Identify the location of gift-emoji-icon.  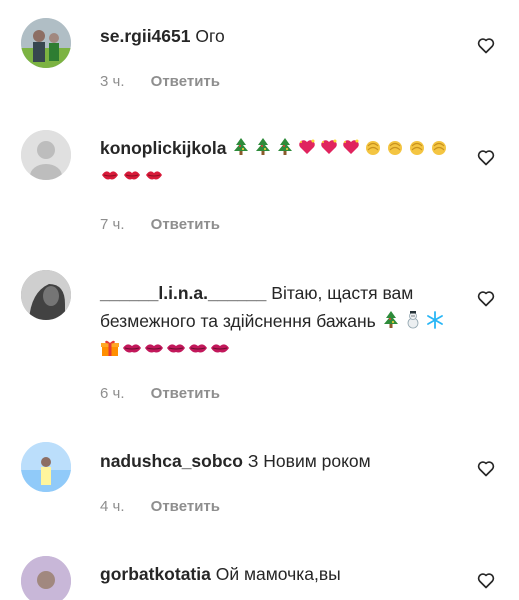
(110, 348).